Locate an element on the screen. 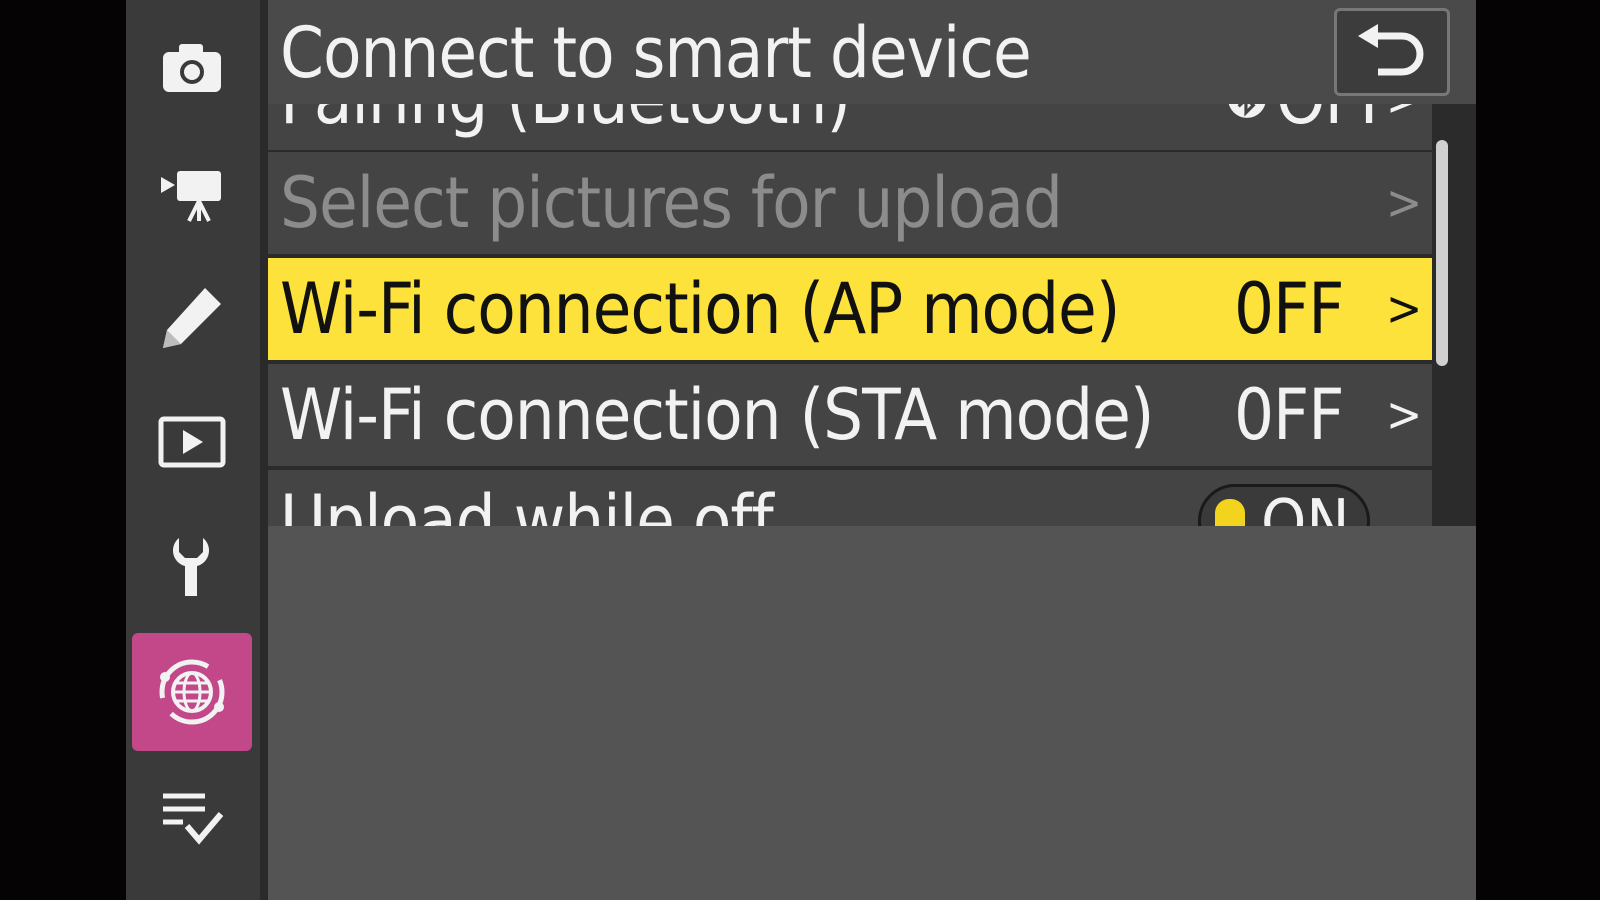 The height and width of the screenshot is (900, 1600). menu-header: Connect to smart device is located at coordinates (872, 52).